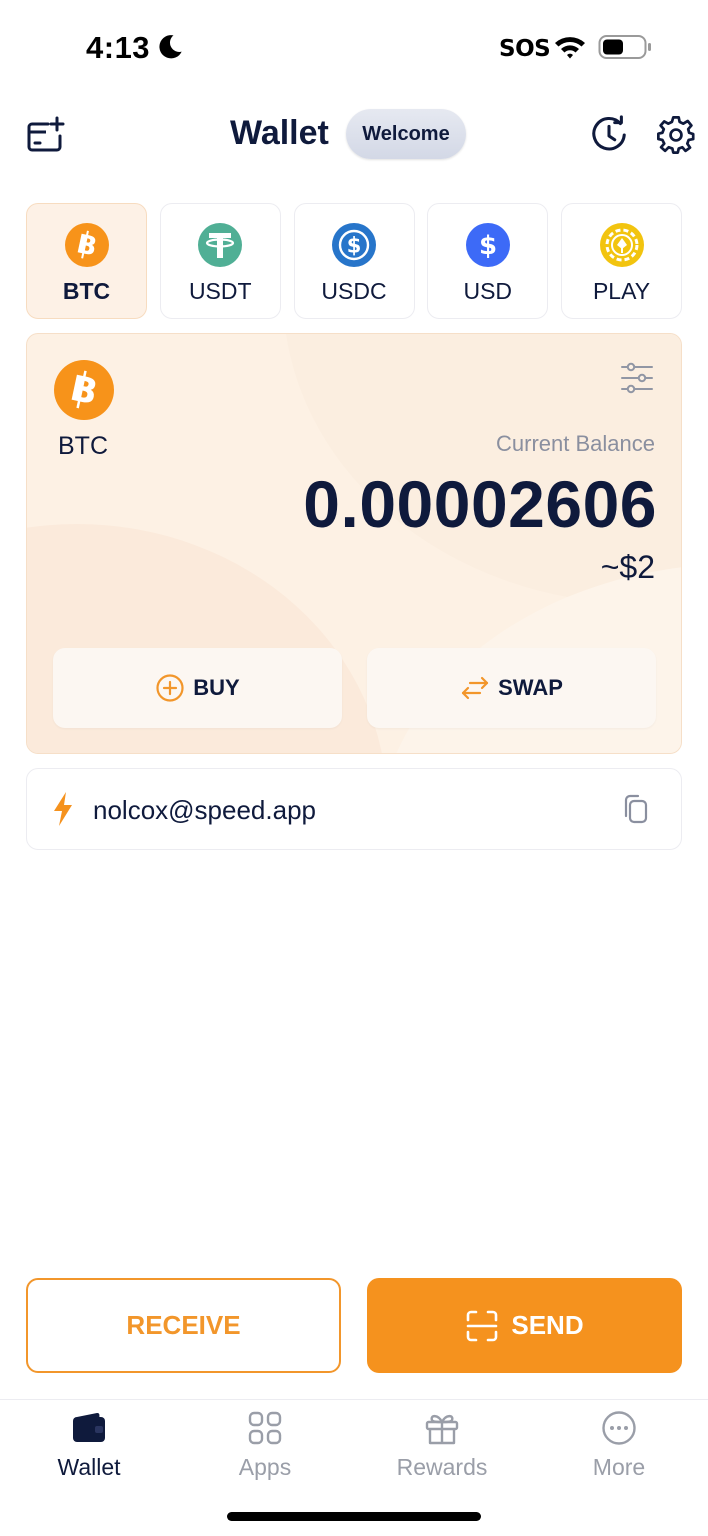 This screenshot has width=708, height=1536. Describe the element at coordinates (482, 1325) in the screenshot. I see `scan-icon` at that location.